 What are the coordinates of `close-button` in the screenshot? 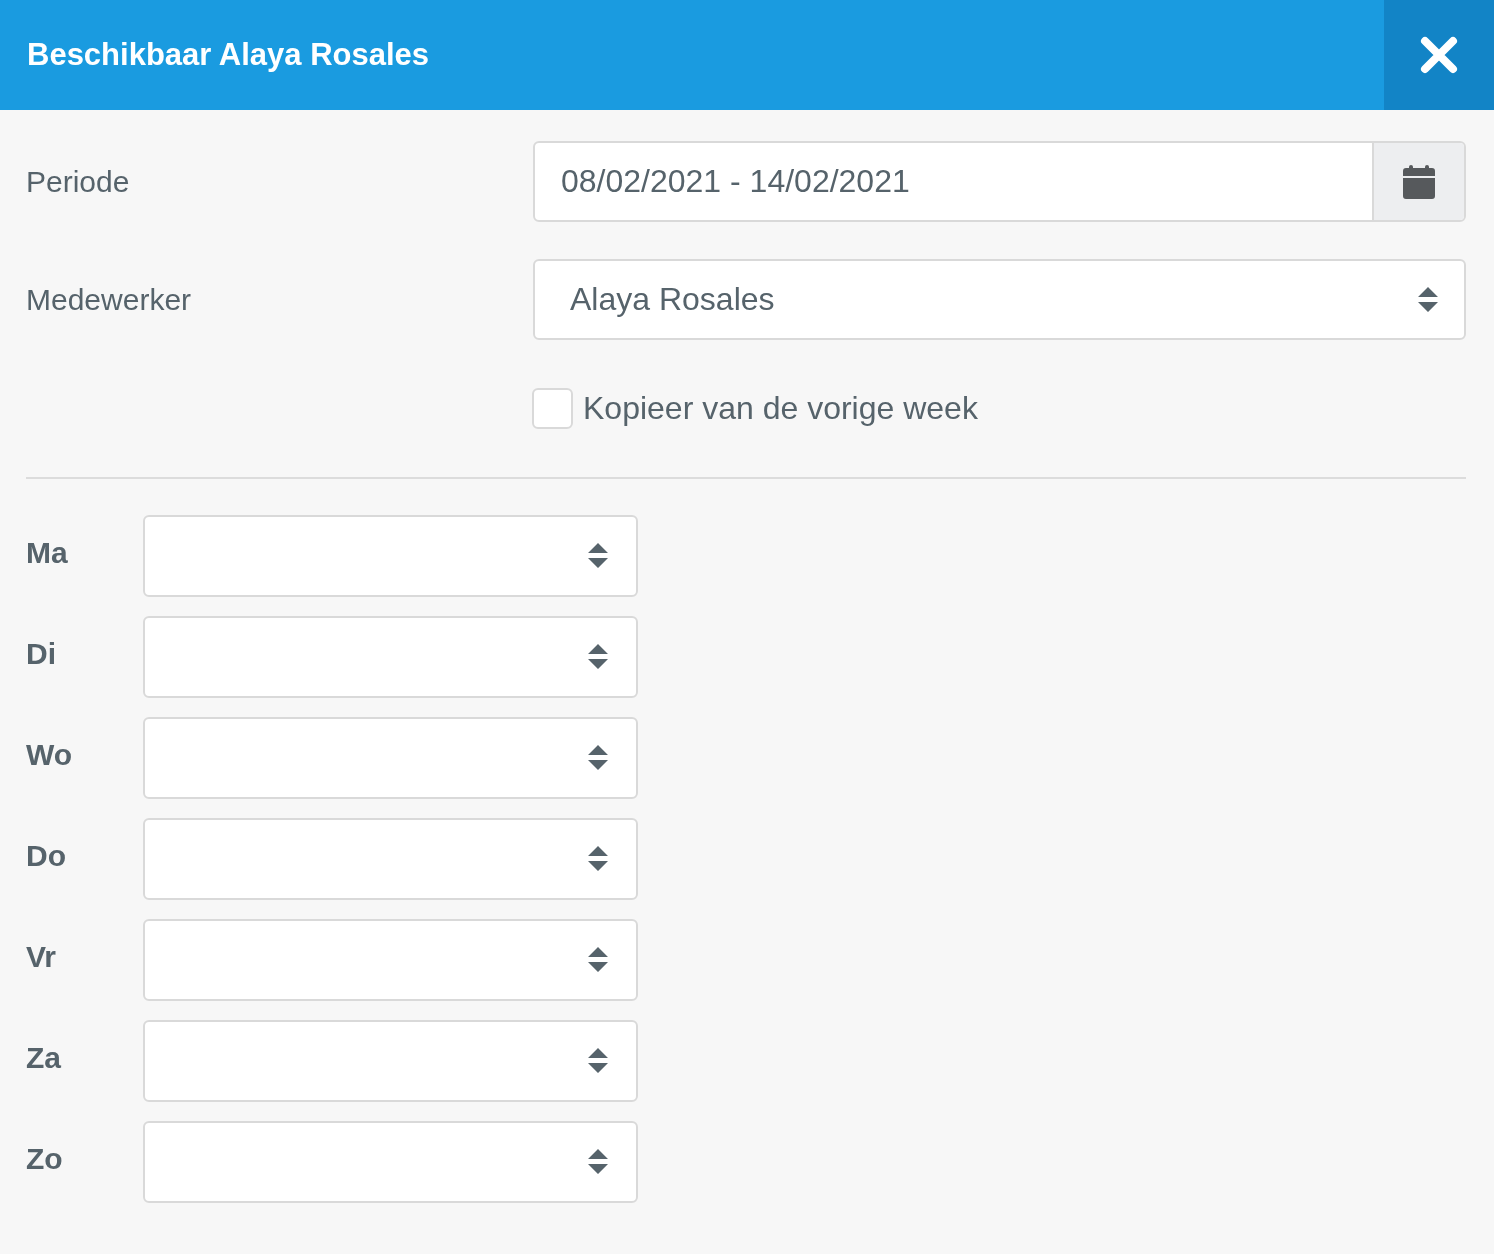 It's located at (1439, 55).